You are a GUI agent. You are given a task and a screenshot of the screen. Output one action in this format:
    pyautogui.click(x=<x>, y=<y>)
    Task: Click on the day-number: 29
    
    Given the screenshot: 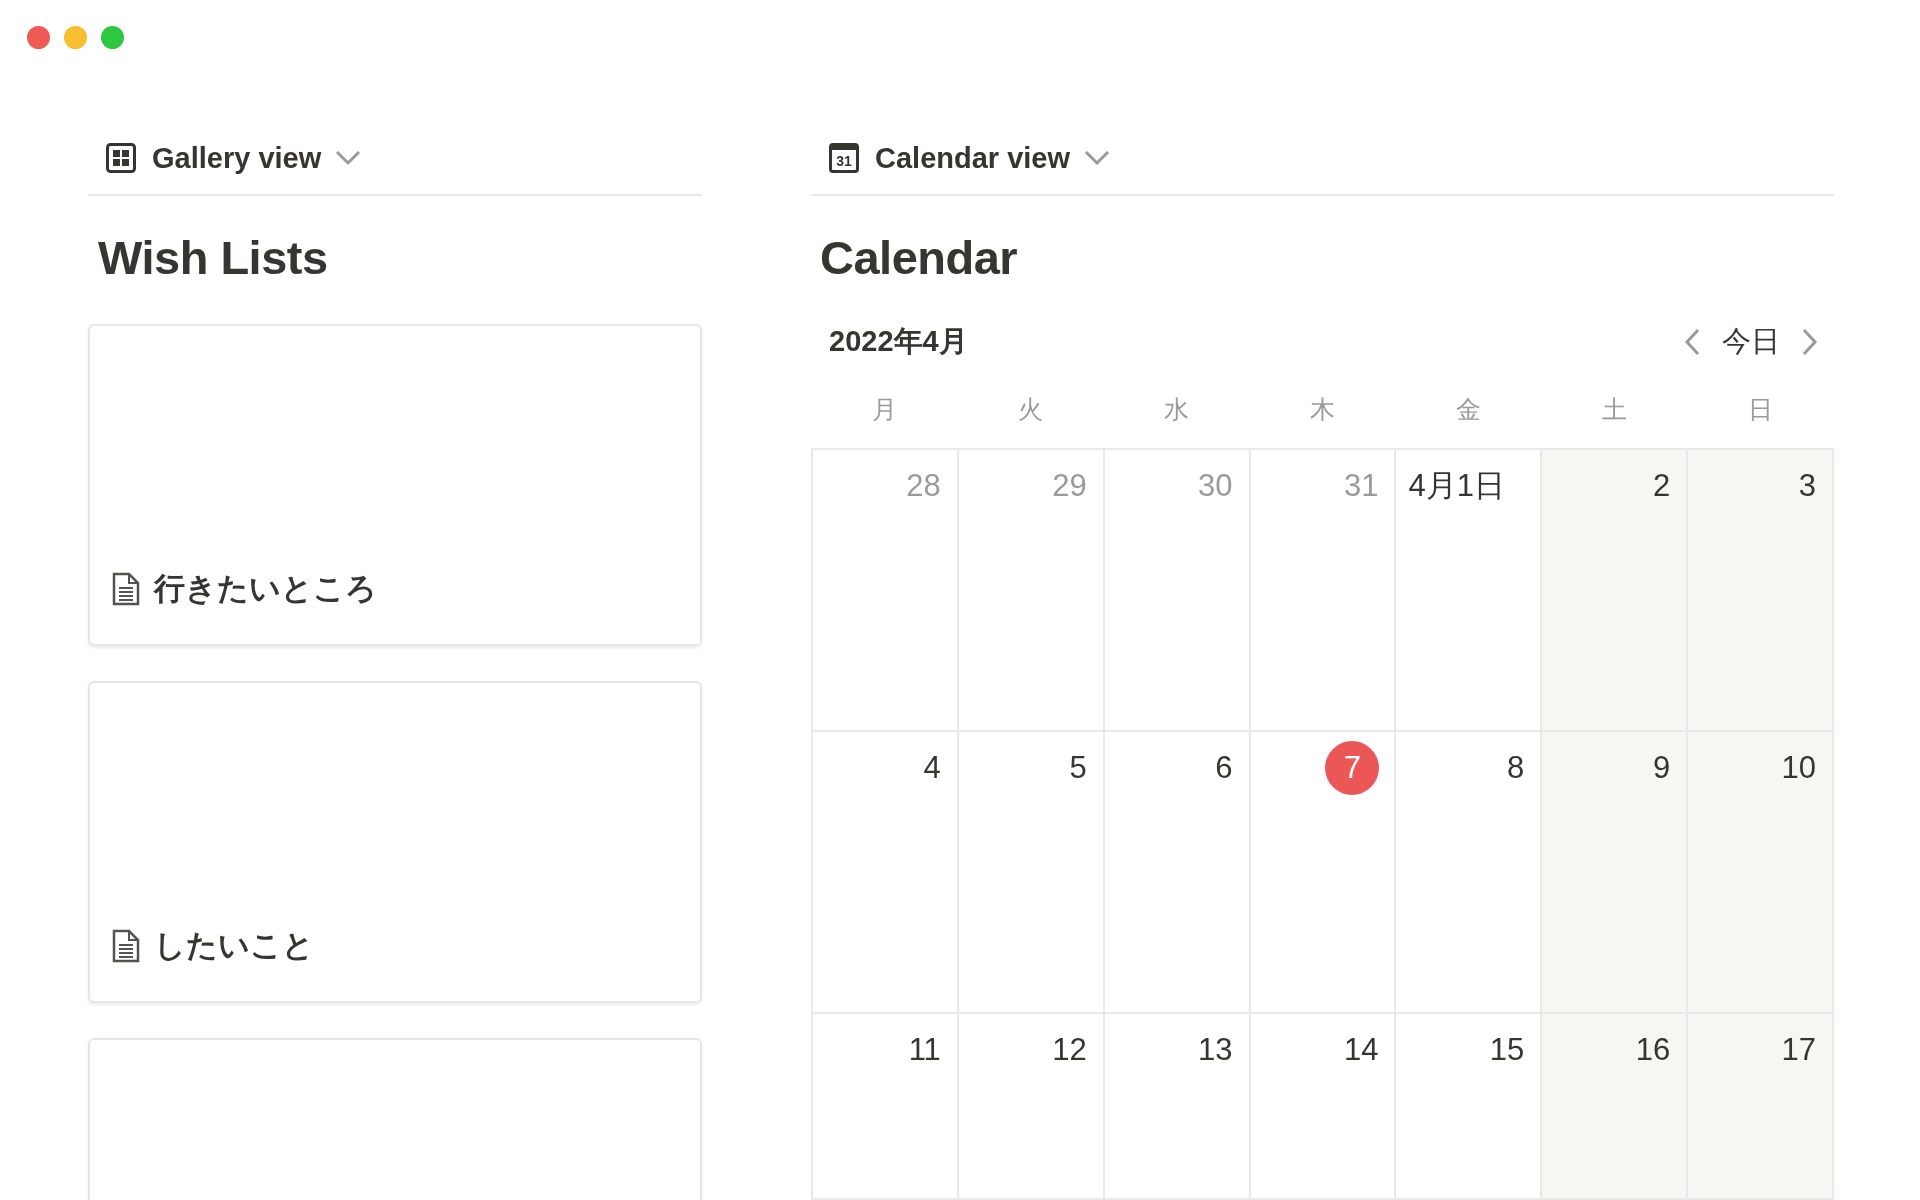 What is the action you would take?
    pyautogui.click(x=1069, y=486)
    